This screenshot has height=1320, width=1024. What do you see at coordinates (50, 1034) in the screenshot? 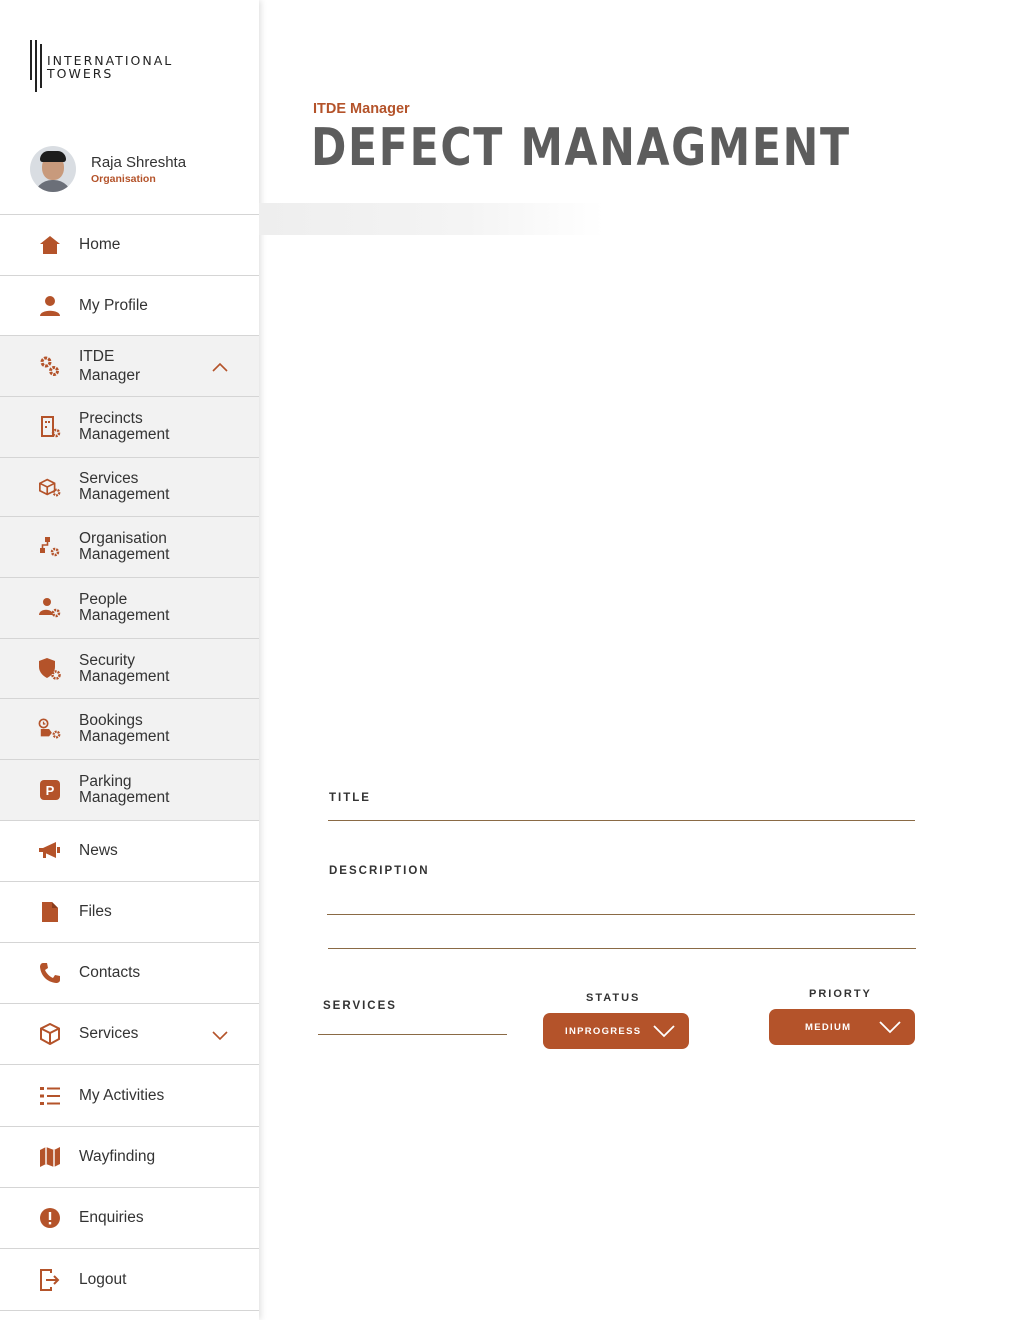
I see `box-icon` at bounding box center [50, 1034].